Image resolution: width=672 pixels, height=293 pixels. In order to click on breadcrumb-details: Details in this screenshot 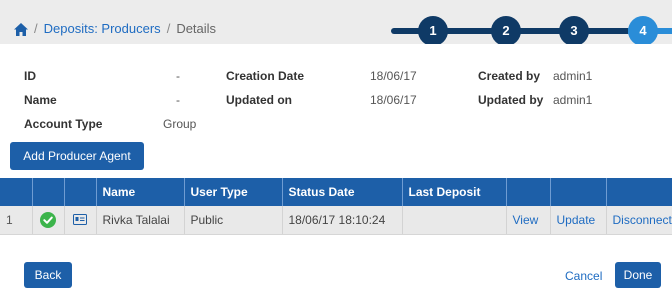, I will do `click(196, 28)`.